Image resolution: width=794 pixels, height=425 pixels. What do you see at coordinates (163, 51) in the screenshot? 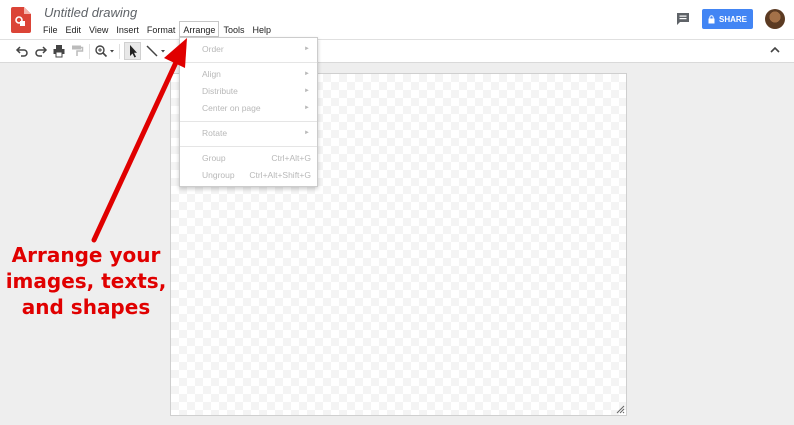
I see `line-dropdown-icon` at bounding box center [163, 51].